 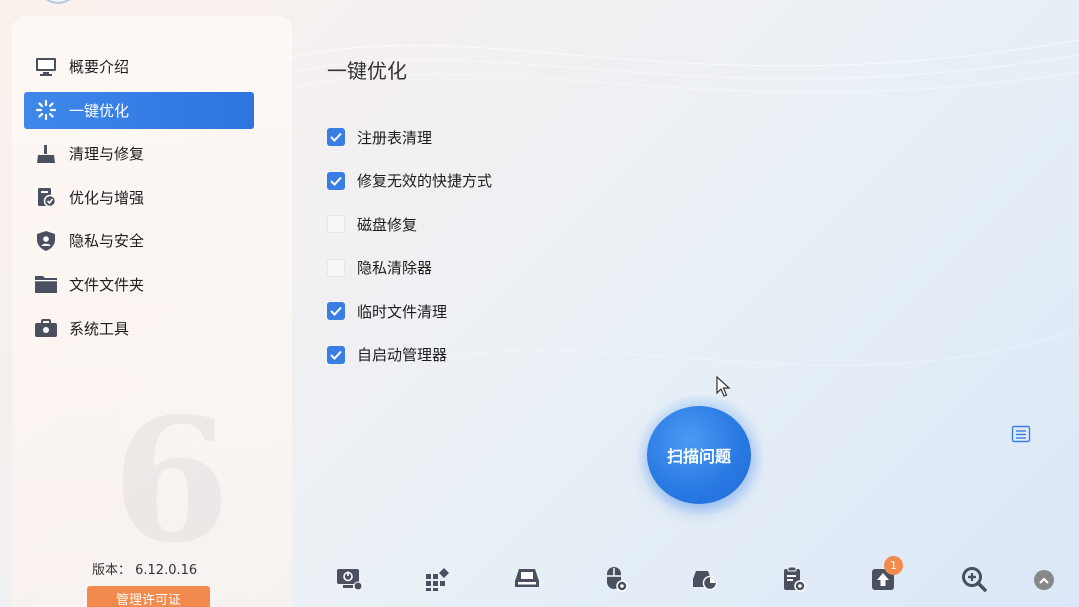 What do you see at coordinates (139, 66) in the screenshot?
I see `sidebar-item-overview: 概要介绍` at bounding box center [139, 66].